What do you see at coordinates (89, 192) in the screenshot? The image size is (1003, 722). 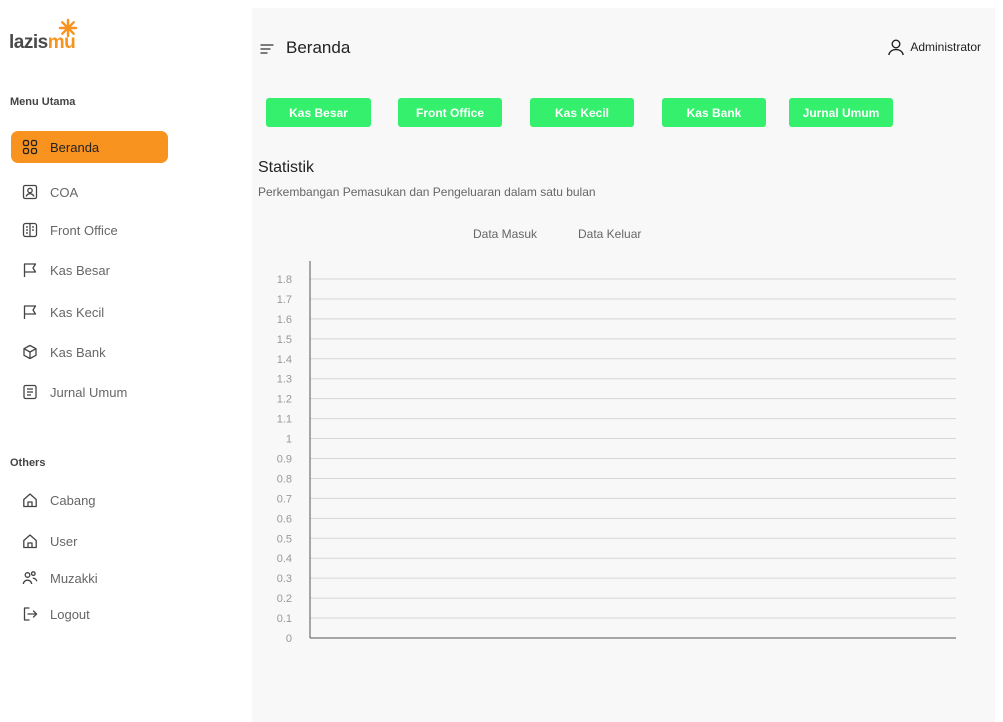 I see `sidebar-item-coa: COA` at bounding box center [89, 192].